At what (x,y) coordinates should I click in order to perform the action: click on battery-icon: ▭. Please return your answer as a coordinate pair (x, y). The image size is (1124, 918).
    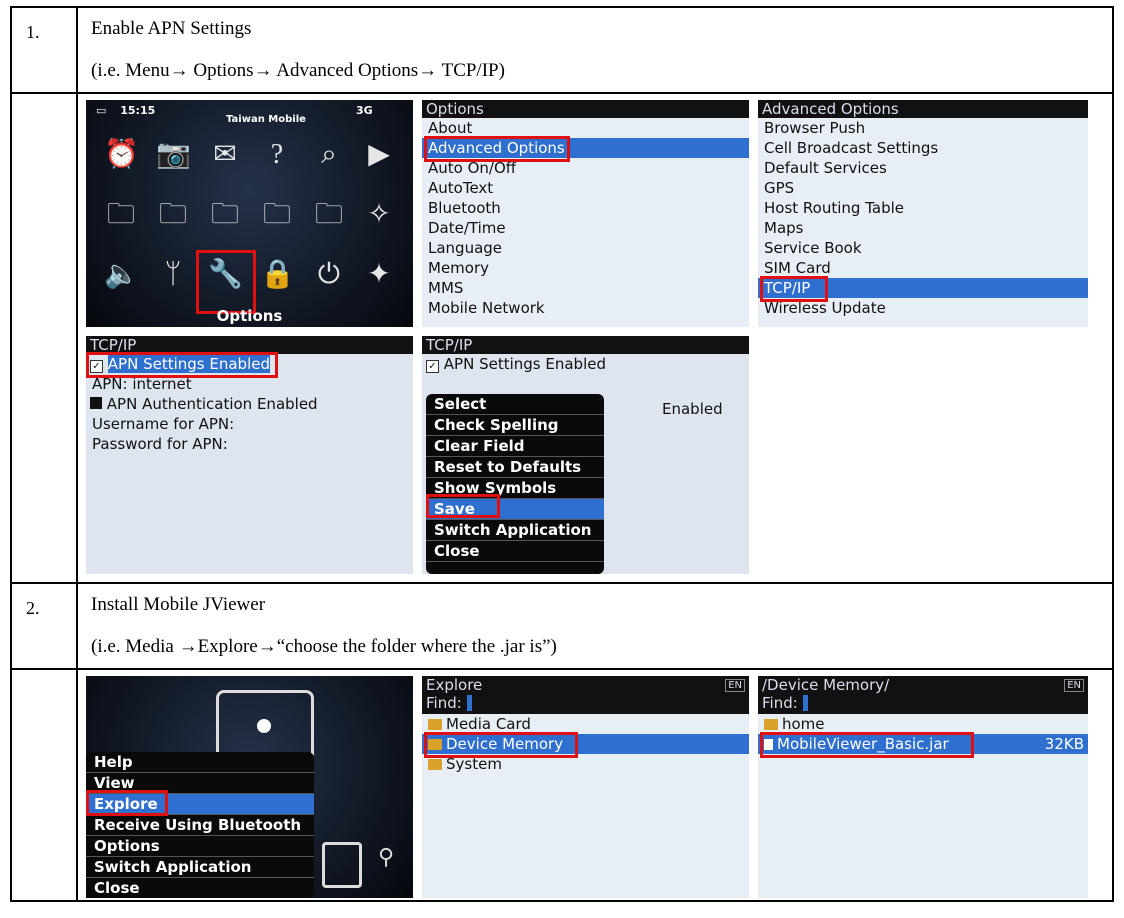
    Looking at the image, I should click on (101, 110).